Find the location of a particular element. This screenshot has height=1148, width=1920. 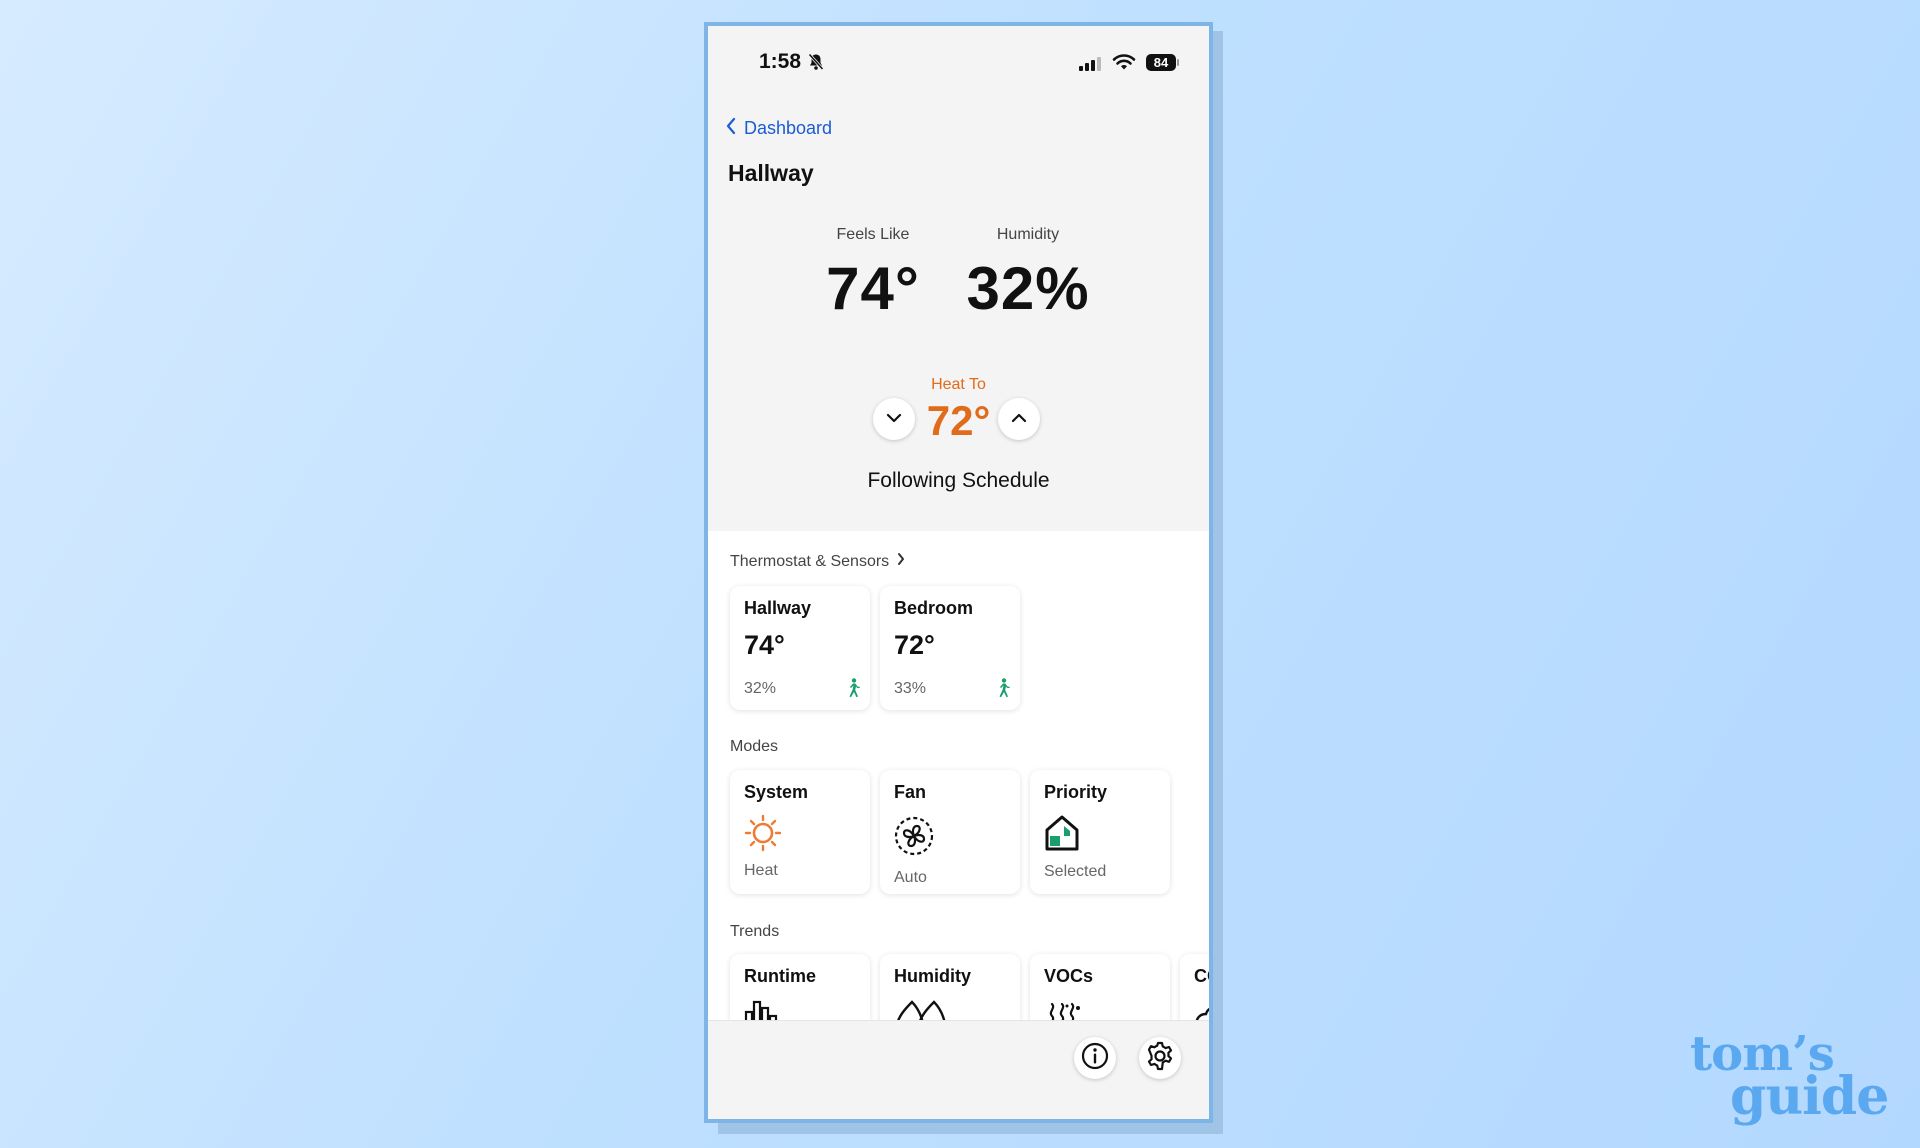

sensor-temp: 74° is located at coordinates (764, 645).